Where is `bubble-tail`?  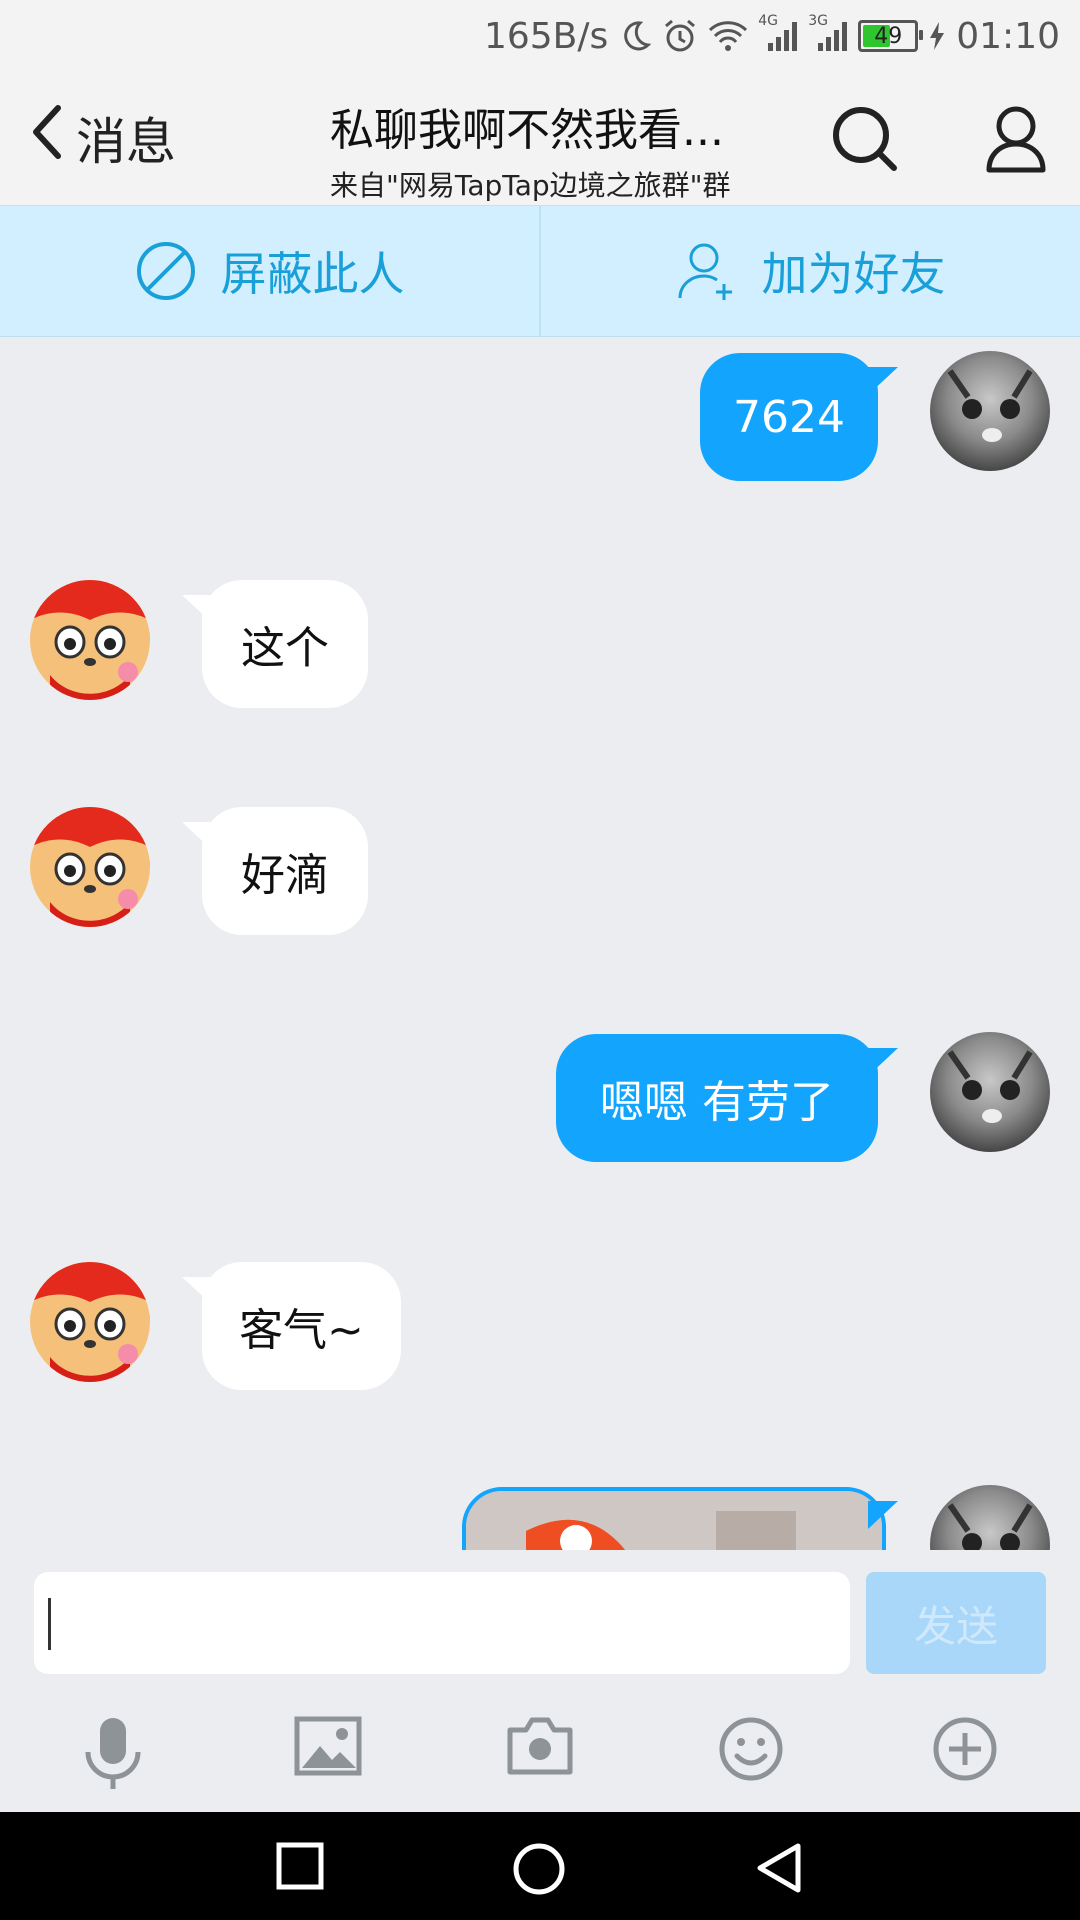 bubble-tail is located at coordinates (883, 381).